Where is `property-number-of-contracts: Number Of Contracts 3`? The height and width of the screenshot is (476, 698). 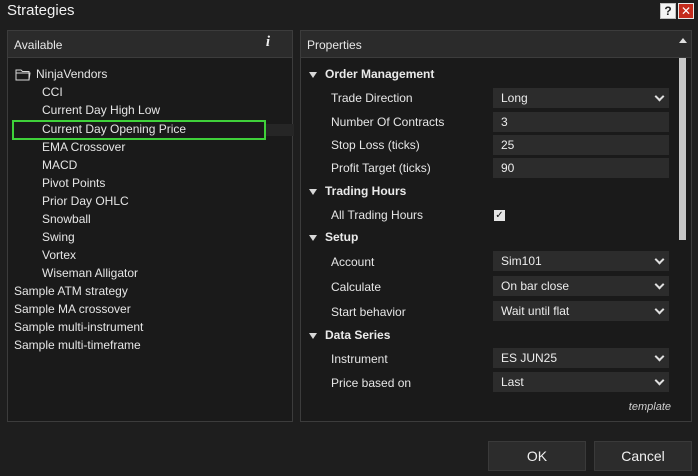
property-number-of-contracts: Number Of Contracts 3 is located at coordinates (489, 122).